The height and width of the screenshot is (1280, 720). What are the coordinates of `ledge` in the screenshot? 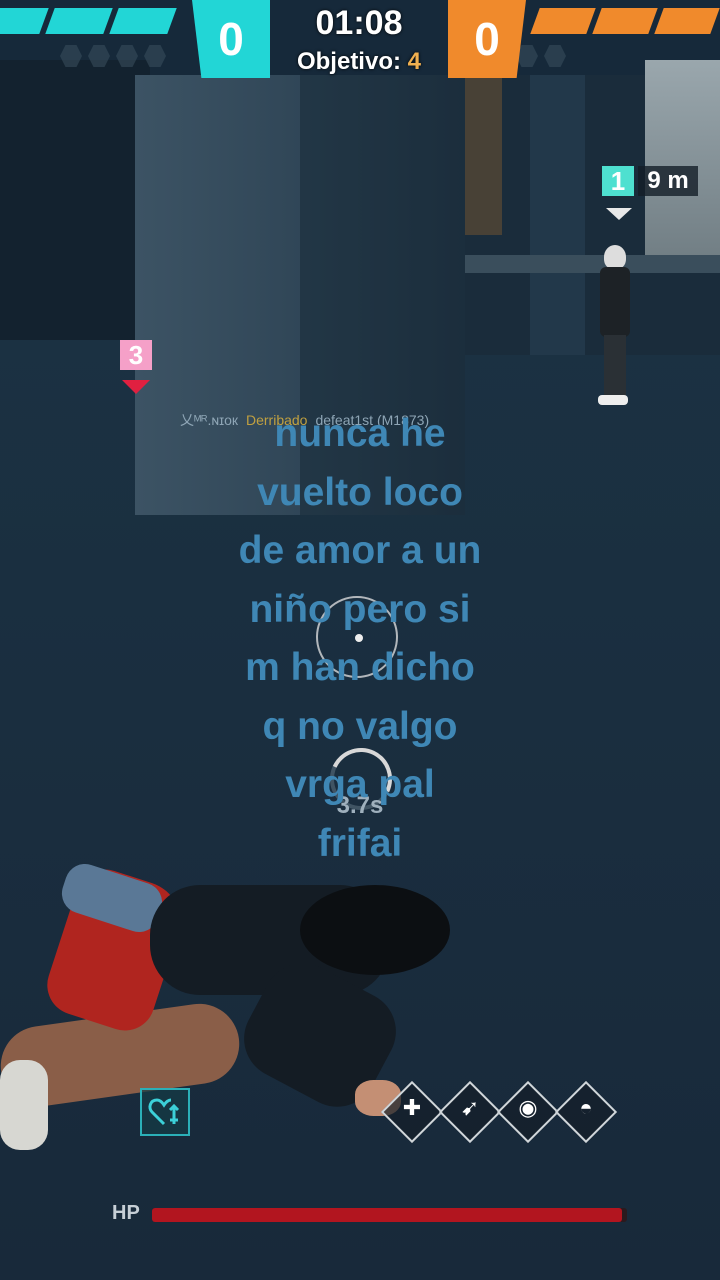 It's located at (590, 264).